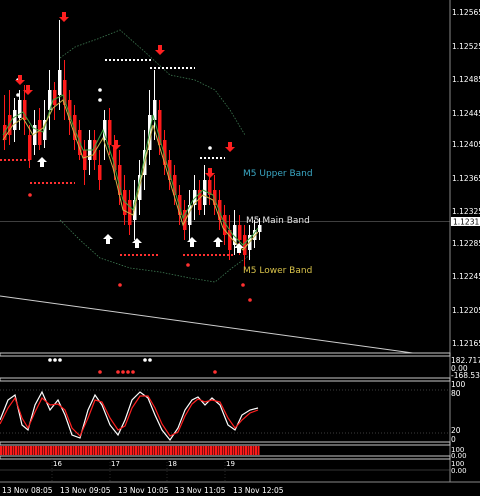  Describe the element at coordinates (453, 439) in the screenshot. I see `stoch-tick: 0` at that location.